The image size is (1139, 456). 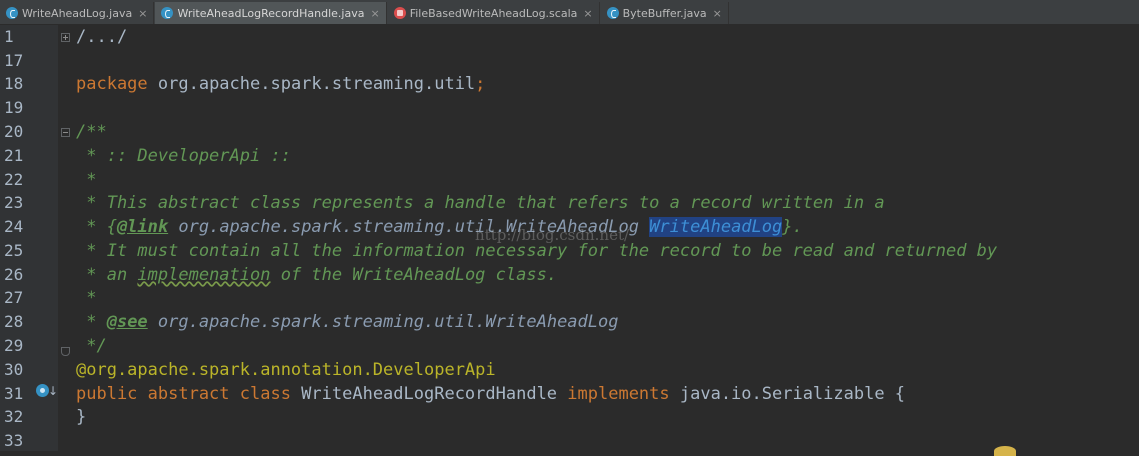 I want to click on line-number: 26, so click(x=14, y=274).